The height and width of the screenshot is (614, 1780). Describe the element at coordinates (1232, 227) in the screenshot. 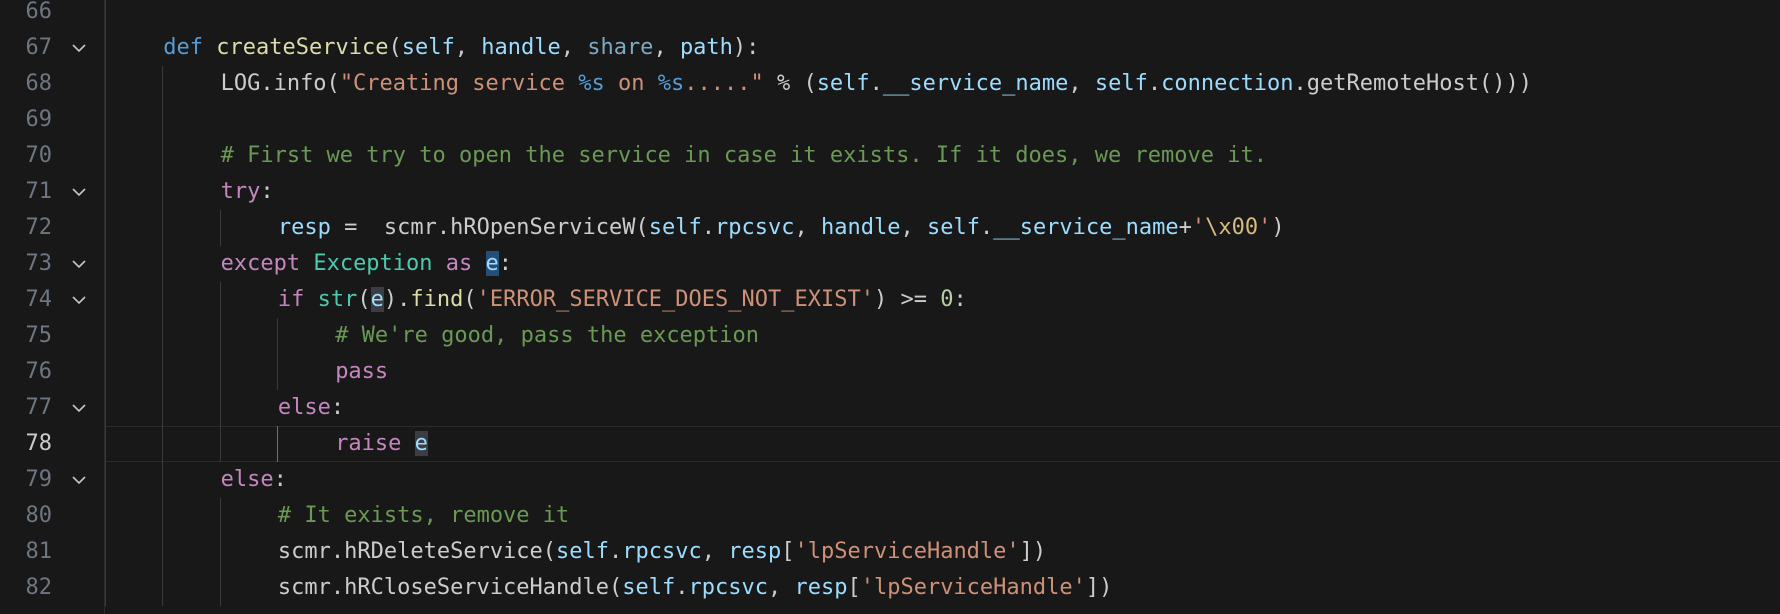

I see `code-token: \x00` at that location.